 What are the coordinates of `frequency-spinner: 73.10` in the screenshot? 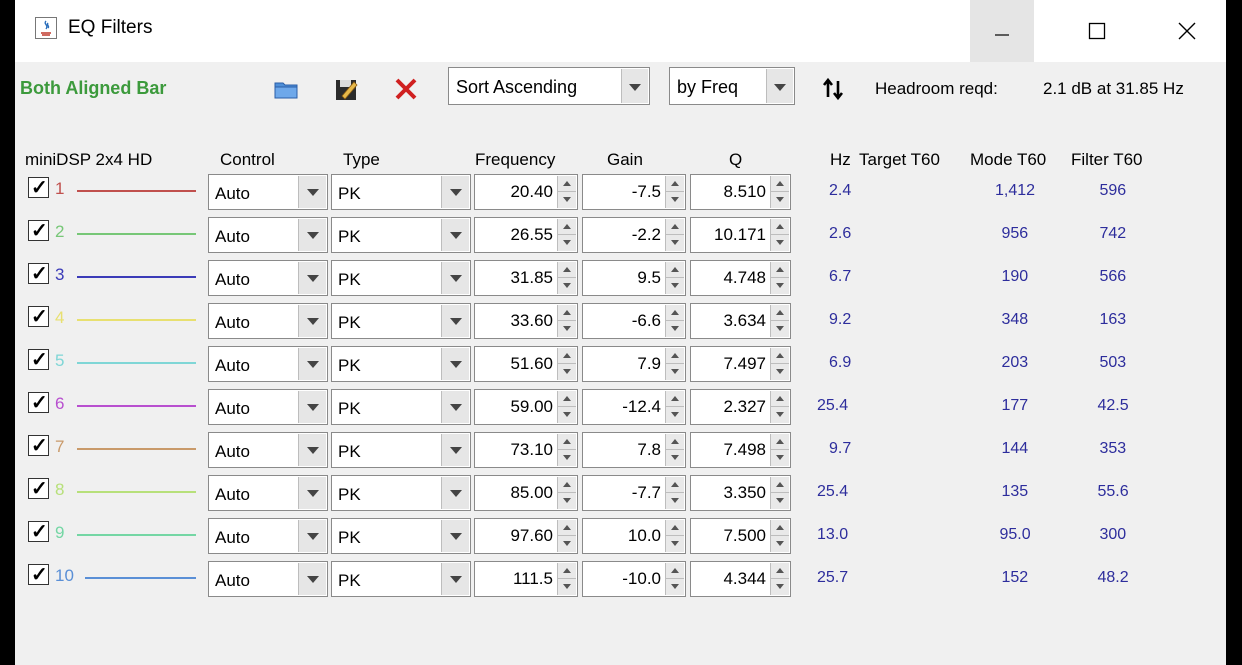 It's located at (526, 450).